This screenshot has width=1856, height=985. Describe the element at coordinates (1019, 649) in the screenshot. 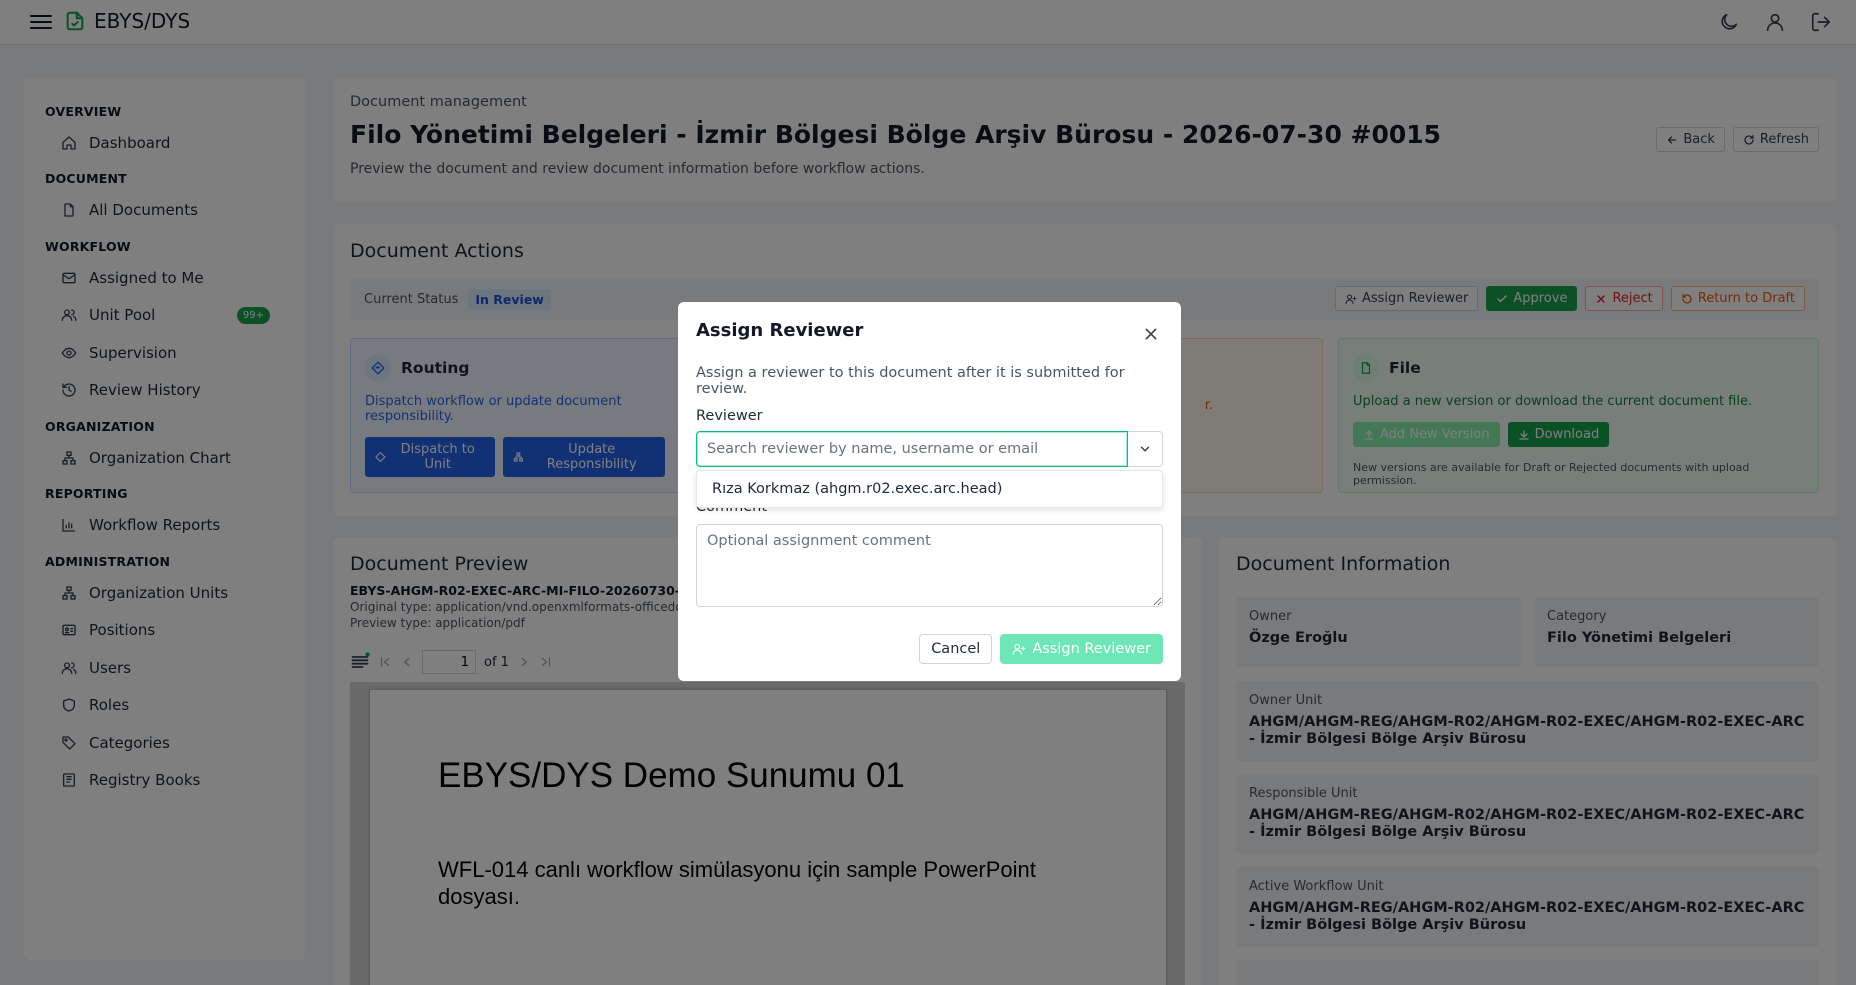

I see `user-plus-icon` at that location.